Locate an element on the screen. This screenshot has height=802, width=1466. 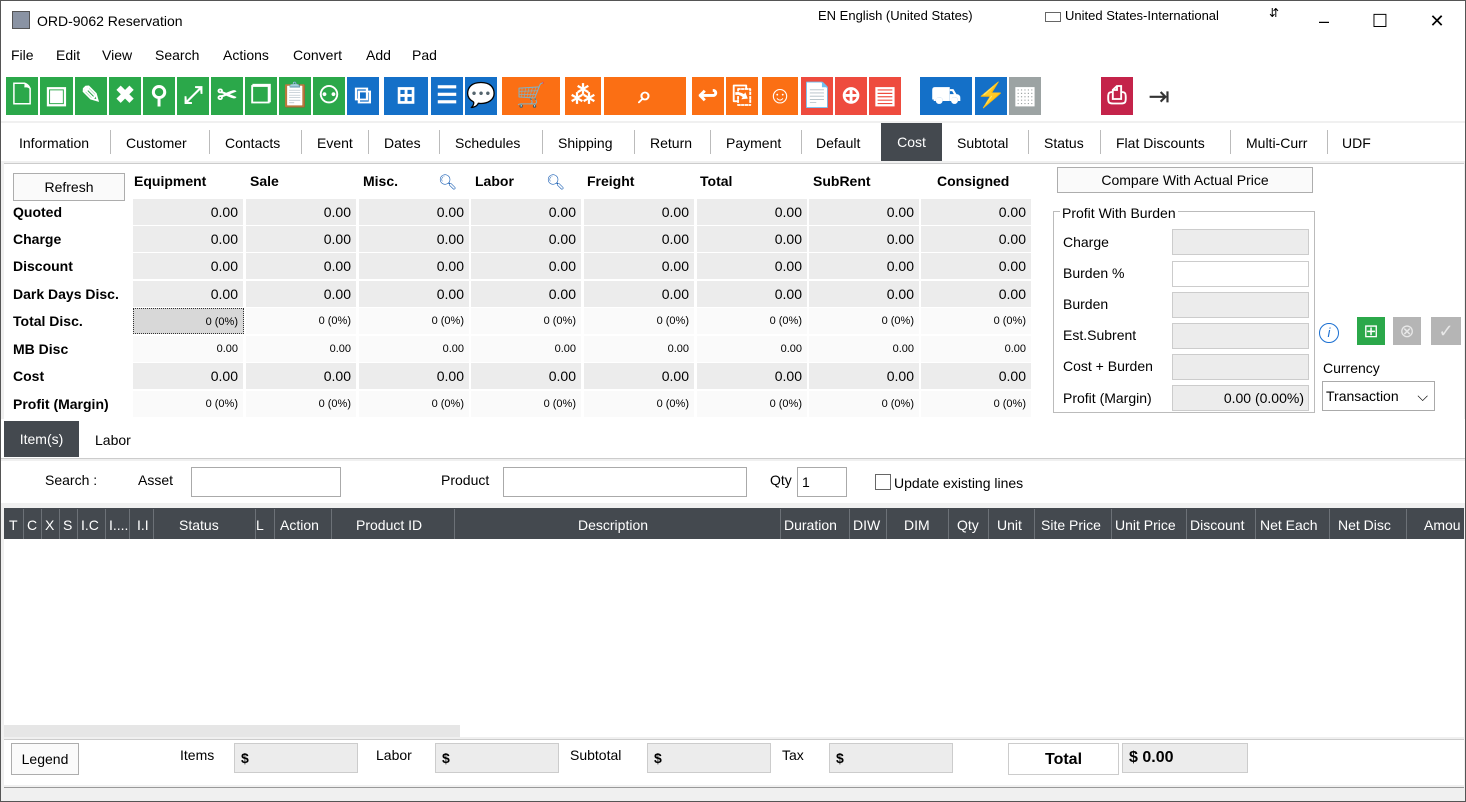
tab-dates: Dates is located at coordinates (402, 143).